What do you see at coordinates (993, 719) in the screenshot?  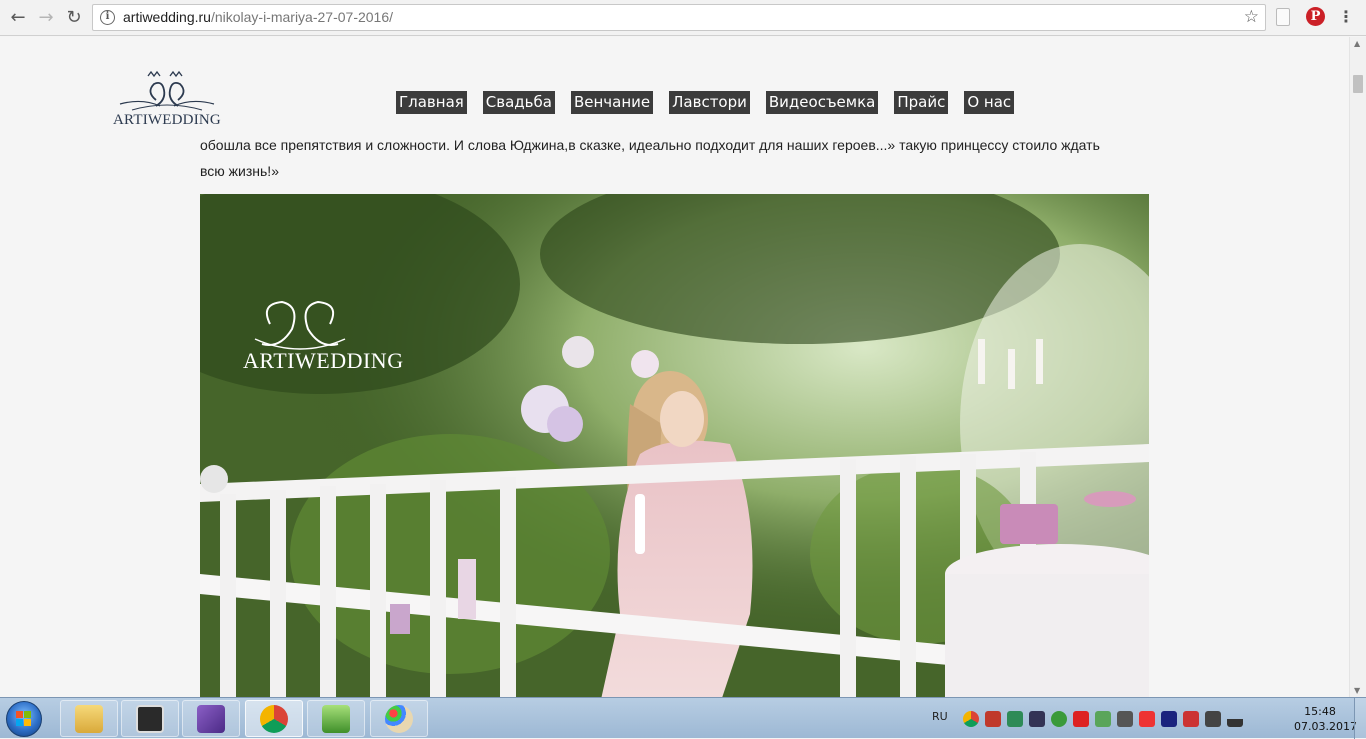 I see `network-tray-icon` at bounding box center [993, 719].